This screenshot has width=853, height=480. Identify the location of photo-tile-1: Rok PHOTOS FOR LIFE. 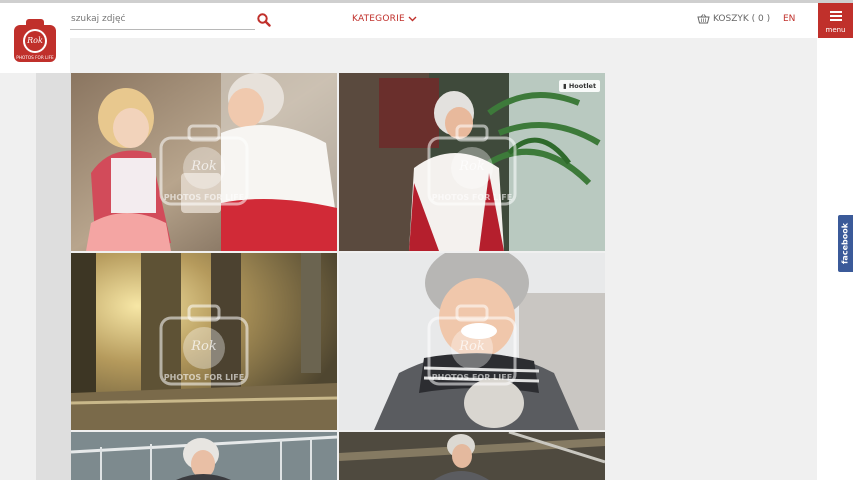
(204, 162).